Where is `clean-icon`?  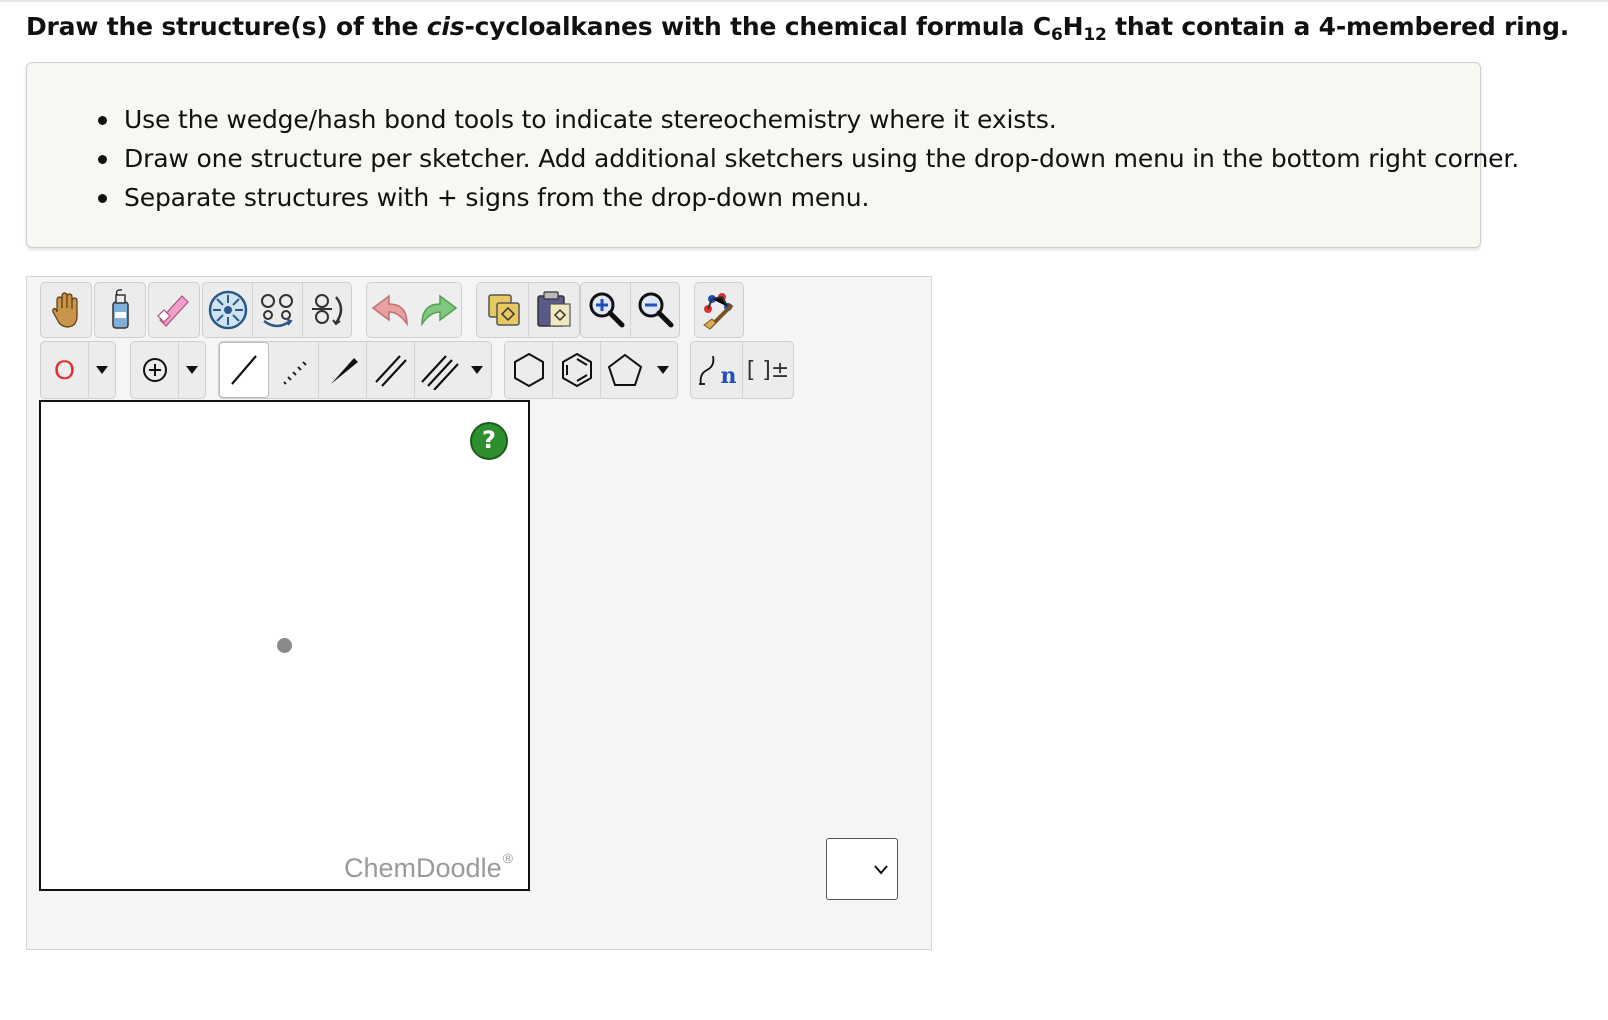
clean-icon is located at coordinates (719, 310).